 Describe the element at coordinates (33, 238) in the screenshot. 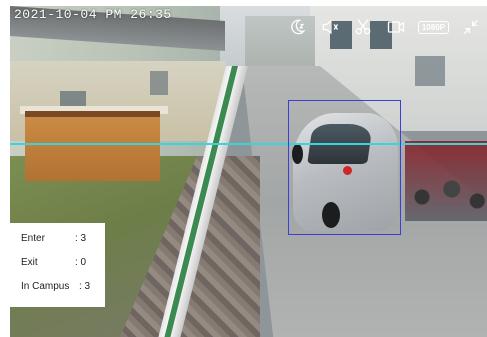

I see `enter-label: Enter` at that location.